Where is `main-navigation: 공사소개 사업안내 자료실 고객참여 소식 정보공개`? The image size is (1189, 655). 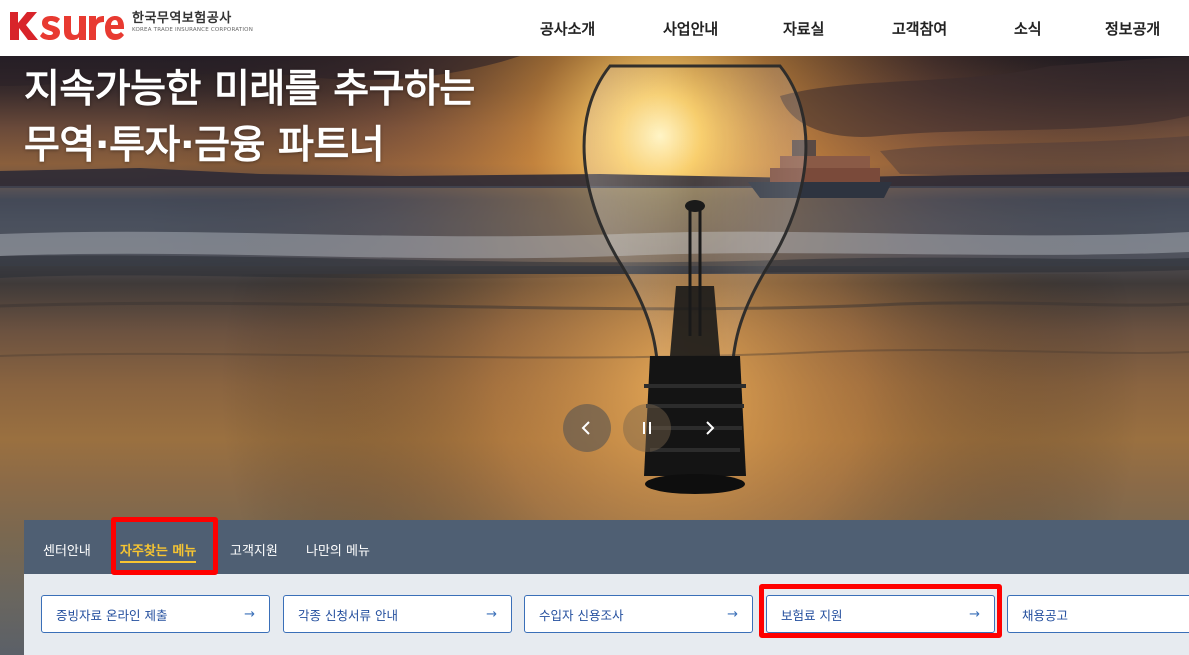
main-navigation: 공사소개 사업안내 자료실 고객참여 소식 정보공개 is located at coordinates (594, 28).